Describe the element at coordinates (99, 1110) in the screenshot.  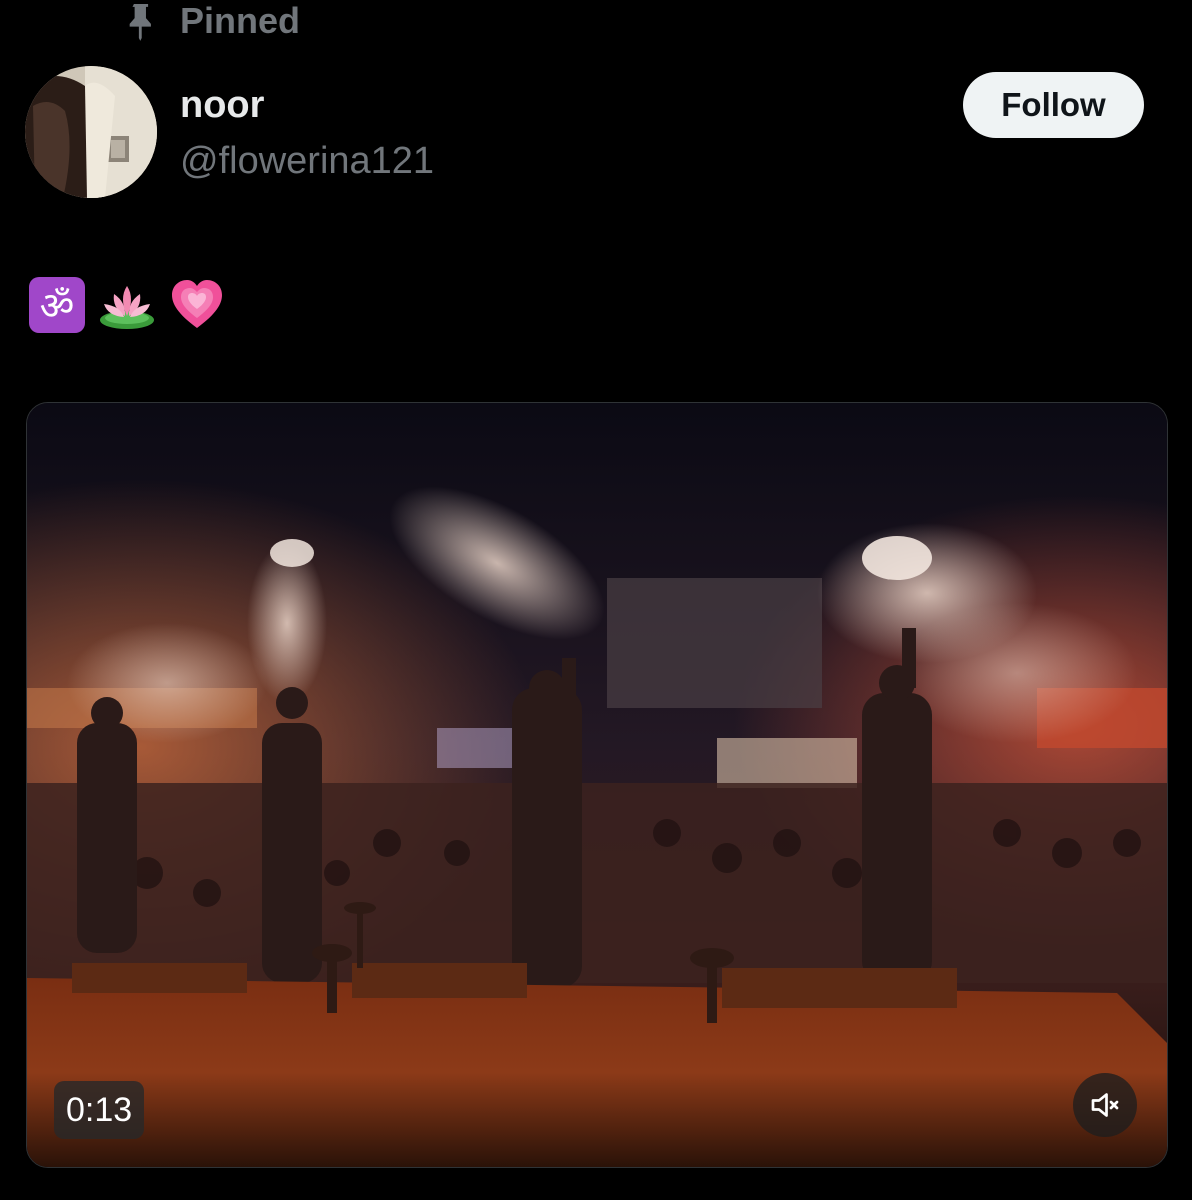
I see `video-timestamp: 0:13` at that location.